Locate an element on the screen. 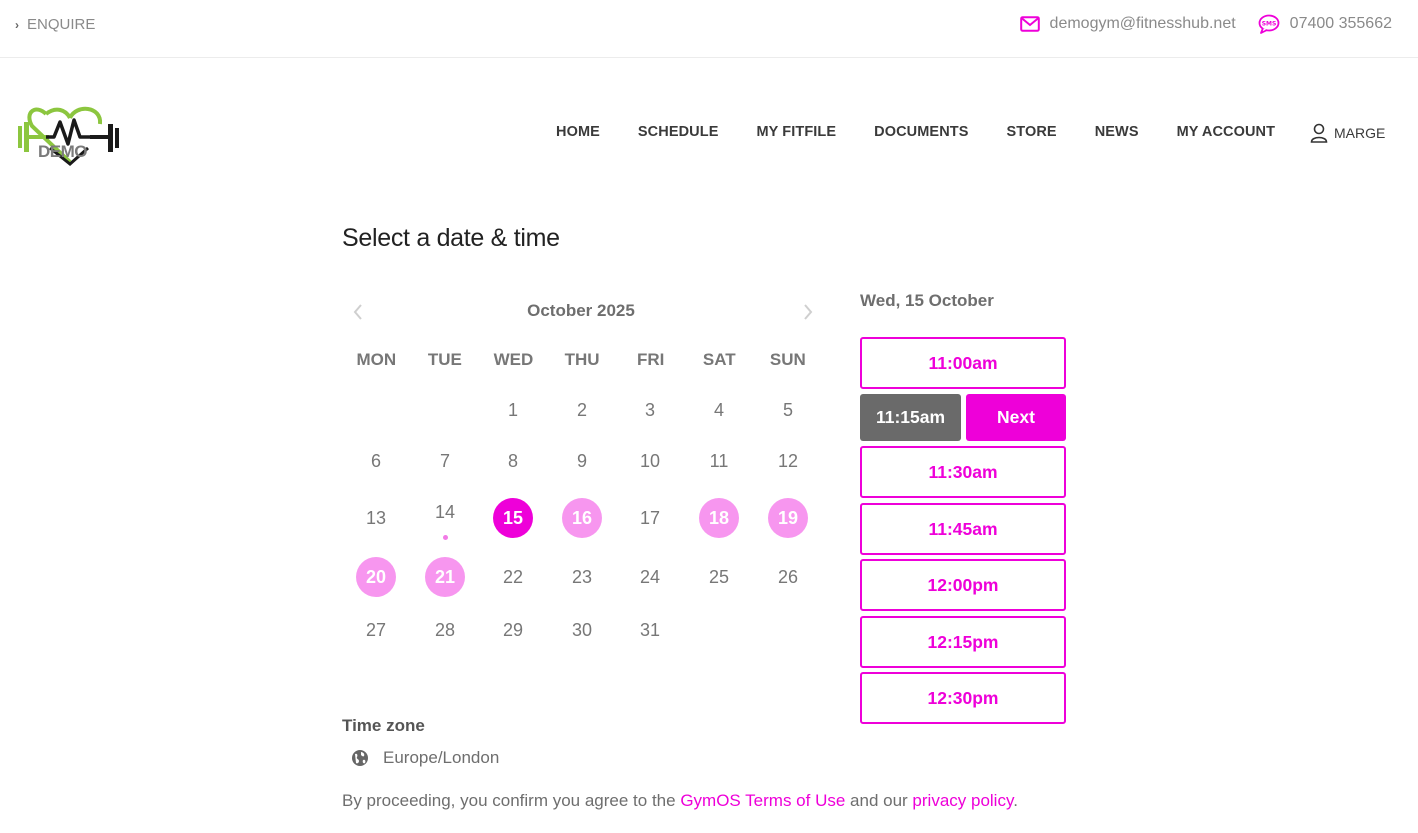 This screenshot has height=833, width=1418. weekday-wed: WED is located at coordinates (513, 359).